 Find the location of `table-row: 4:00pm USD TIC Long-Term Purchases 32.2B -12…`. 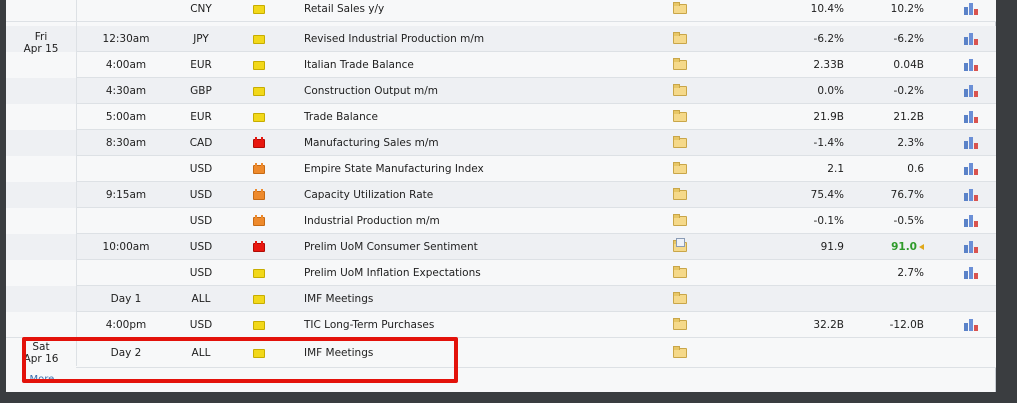

table-row: 4:00pm USD TIC Long-Term Purchases 32.2B -12… is located at coordinates (501, 325).